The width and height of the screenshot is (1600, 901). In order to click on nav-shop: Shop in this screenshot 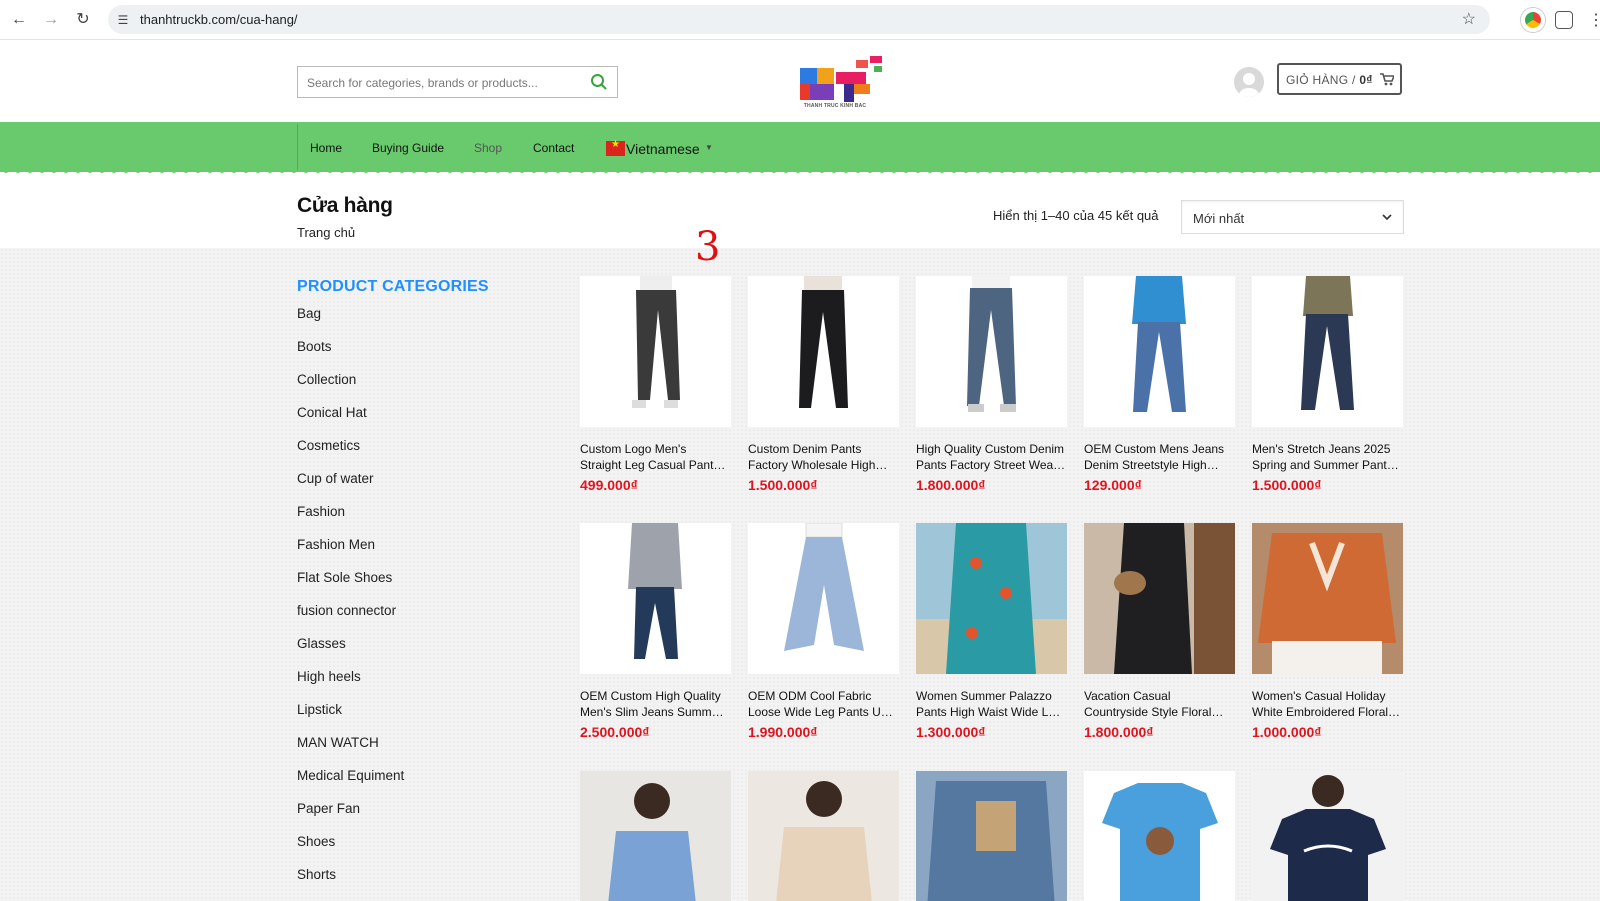, I will do `click(488, 148)`.